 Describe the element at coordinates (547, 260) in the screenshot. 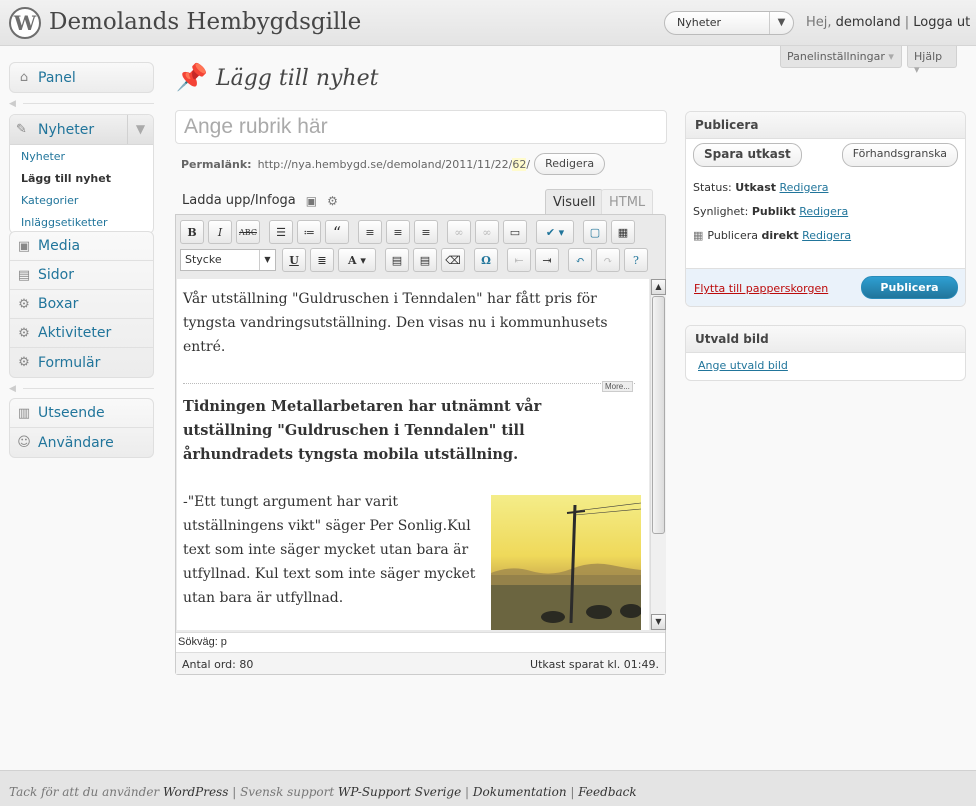

I see `indent-icon: ⇥` at that location.